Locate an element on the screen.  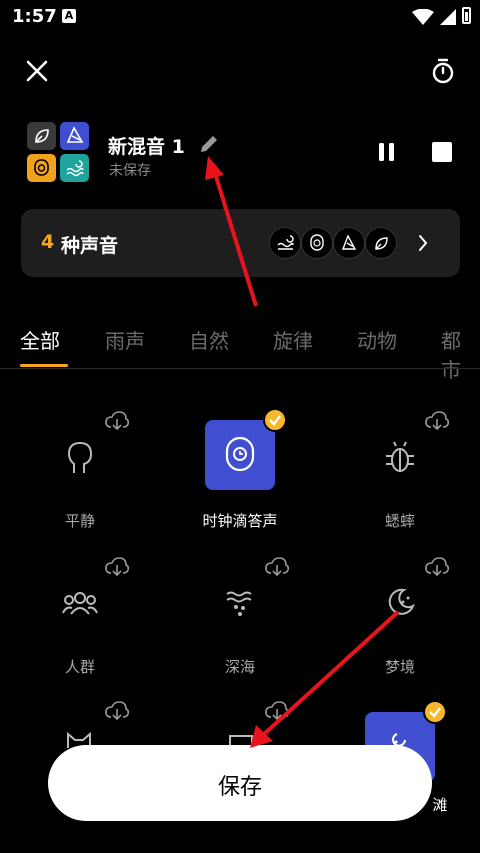
selected-tile is located at coordinates (240, 455).